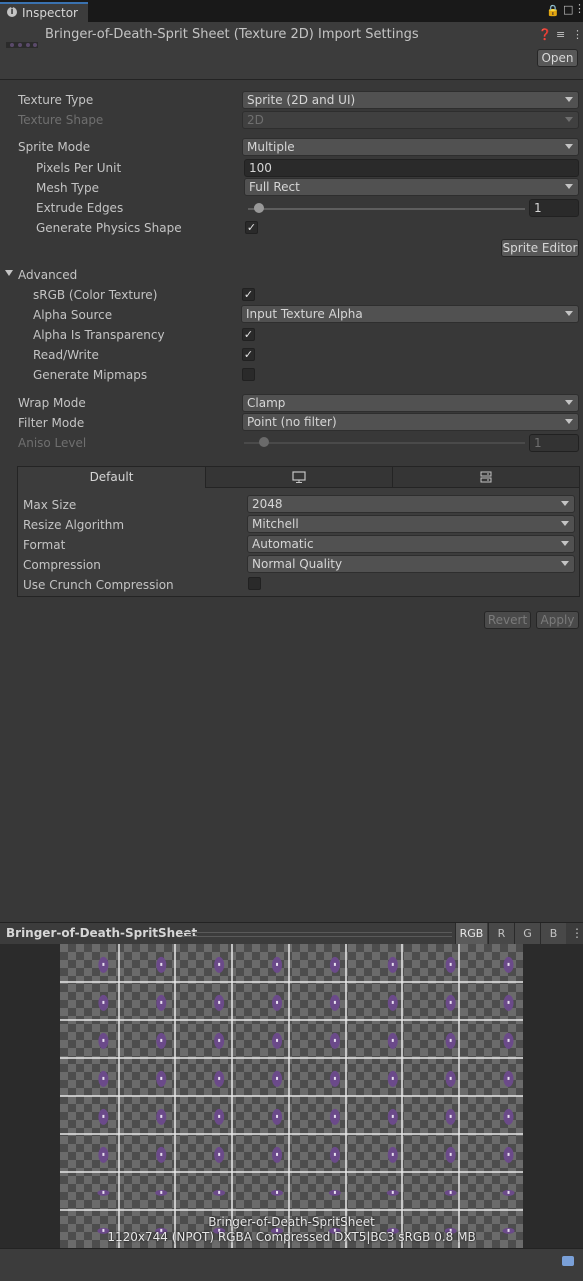  I want to click on max-size-dropdown: 2048, so click(411, 504).